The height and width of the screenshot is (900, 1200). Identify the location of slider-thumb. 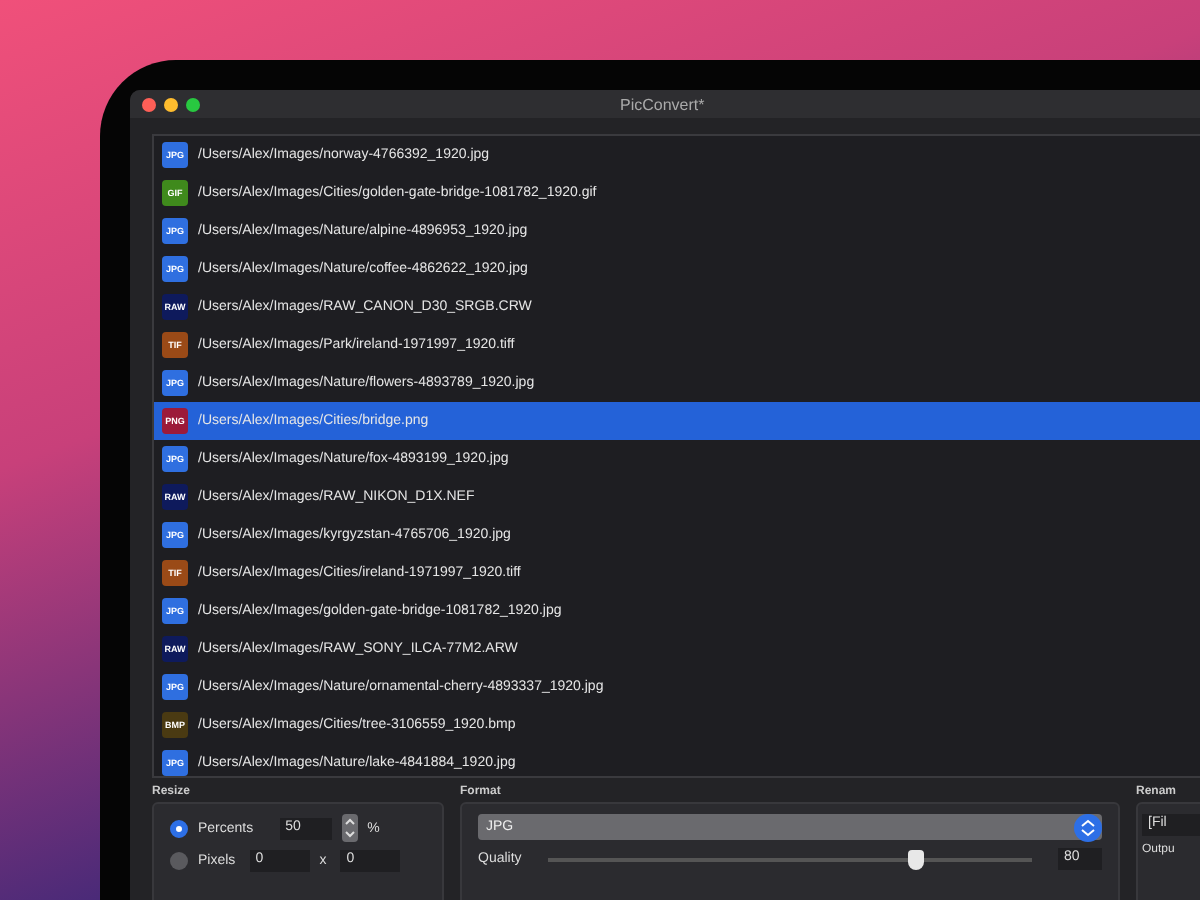
(915, 859).